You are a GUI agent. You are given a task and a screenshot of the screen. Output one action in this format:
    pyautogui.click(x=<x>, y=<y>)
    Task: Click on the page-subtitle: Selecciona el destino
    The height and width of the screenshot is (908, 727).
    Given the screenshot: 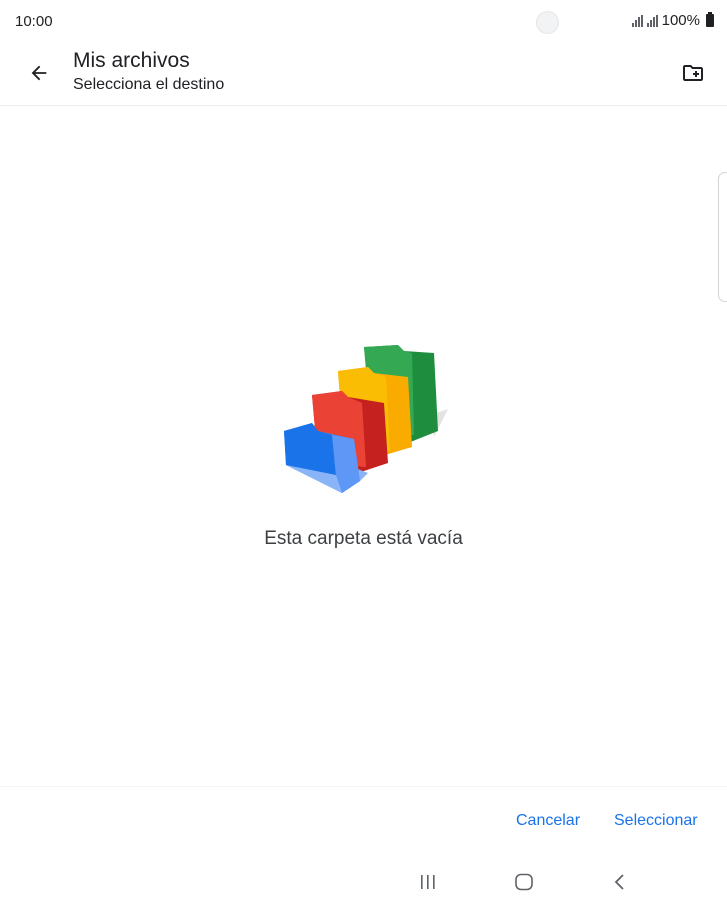 What is the action you would take?
    pyautogui.click(x=149, y=84)
    